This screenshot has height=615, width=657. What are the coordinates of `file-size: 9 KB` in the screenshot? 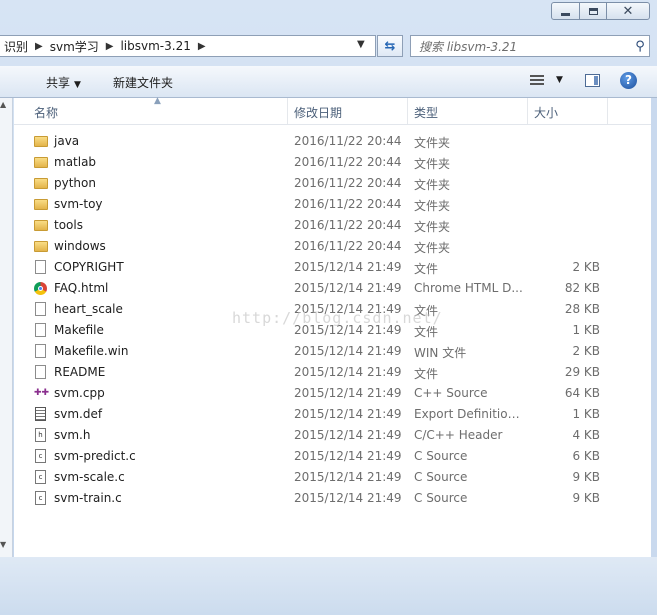 It's located at (586, 477).